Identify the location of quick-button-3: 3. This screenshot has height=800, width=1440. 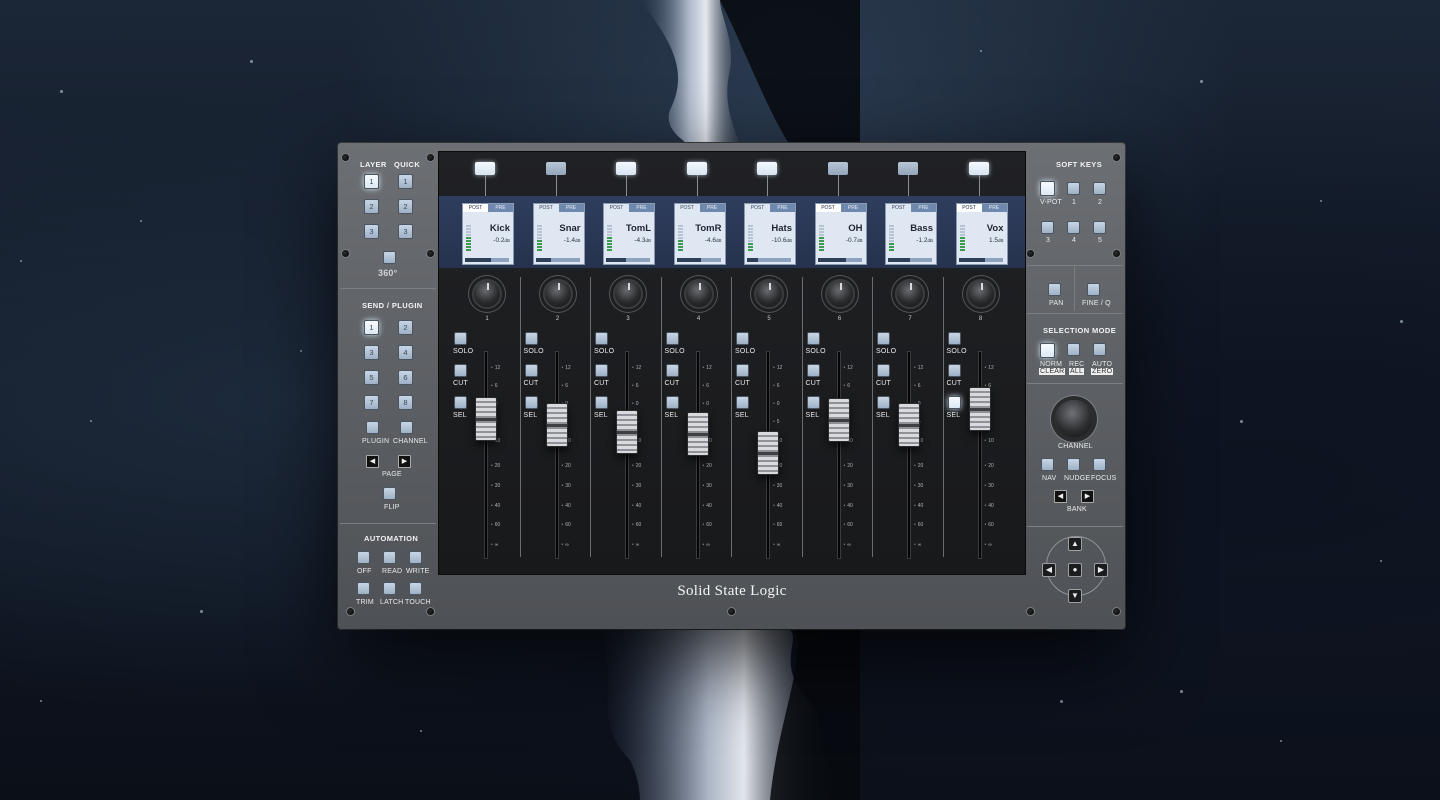
(405, 231).